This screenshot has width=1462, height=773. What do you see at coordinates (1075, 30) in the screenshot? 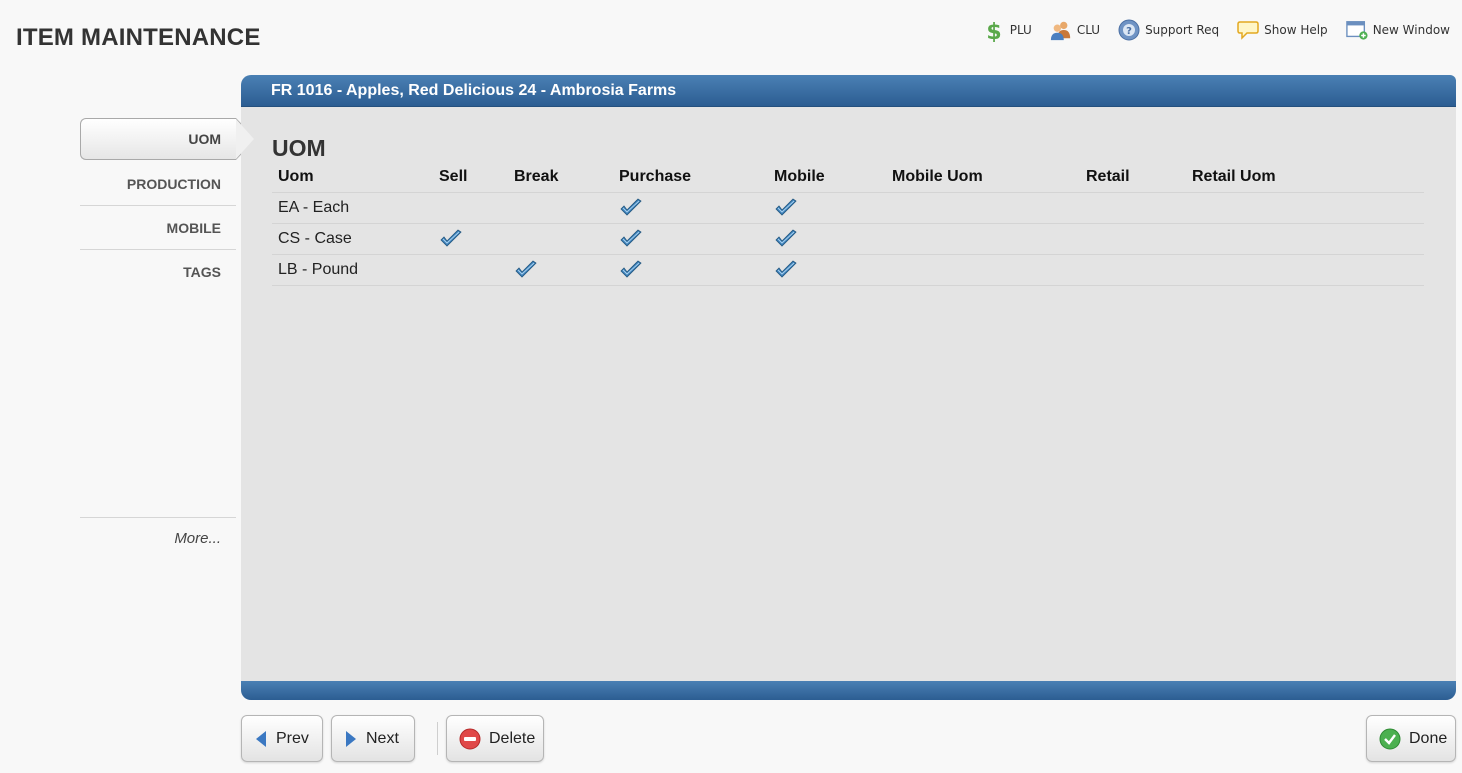
I see `clu-link: CLU` at bounding box center [1075, 30].